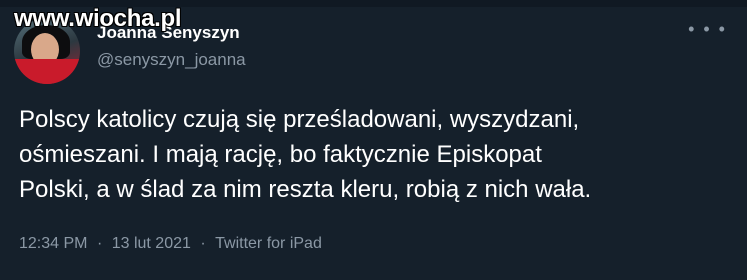 The height and width of the screenshot is (280, 747). What do you see at coordinates (707, 29) in the screenshot?
I see `more-dots-icon: • • •` at bounding box center [707, 29].